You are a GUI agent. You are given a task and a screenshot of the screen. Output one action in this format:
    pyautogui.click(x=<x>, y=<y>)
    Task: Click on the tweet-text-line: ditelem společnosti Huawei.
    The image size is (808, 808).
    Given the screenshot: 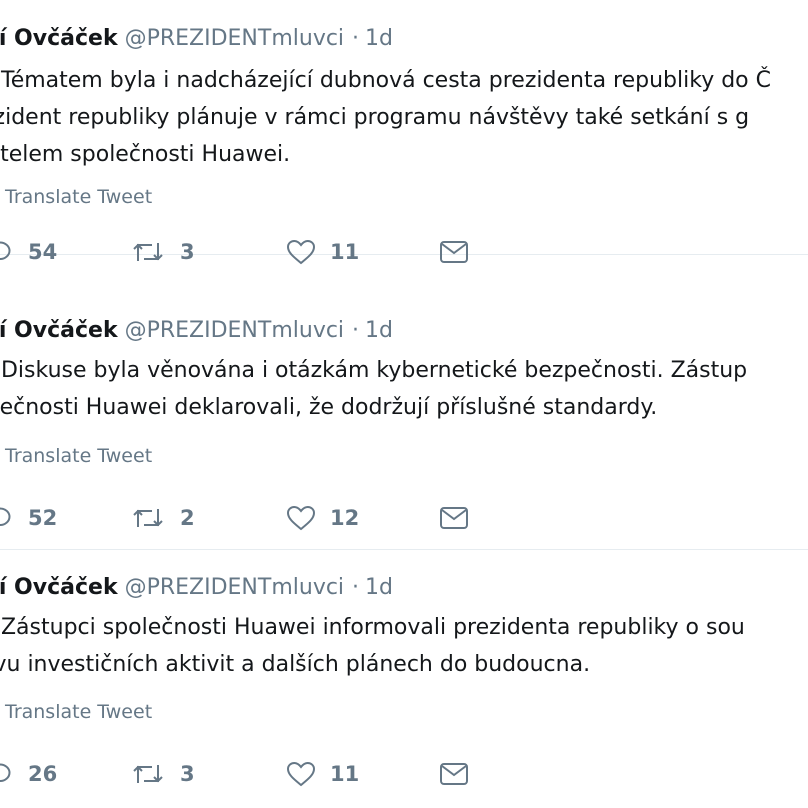 What is the action you would take?
    pyautogui.click(x=145, y=154)
    